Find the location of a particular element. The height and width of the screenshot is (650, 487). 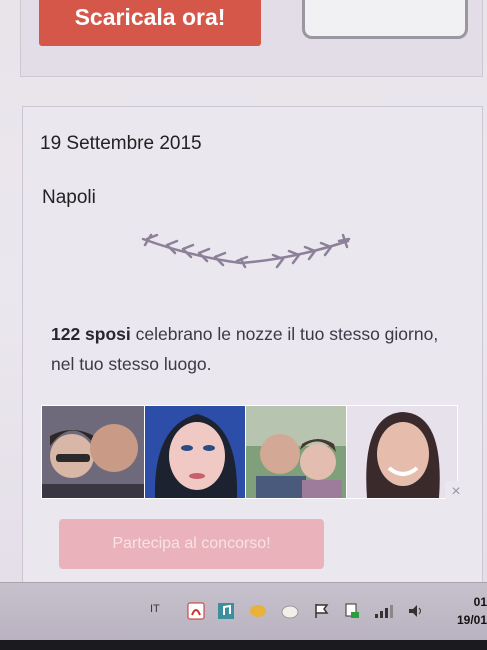

download-button: Scaricala ora! is located at coordinates (150, 23).